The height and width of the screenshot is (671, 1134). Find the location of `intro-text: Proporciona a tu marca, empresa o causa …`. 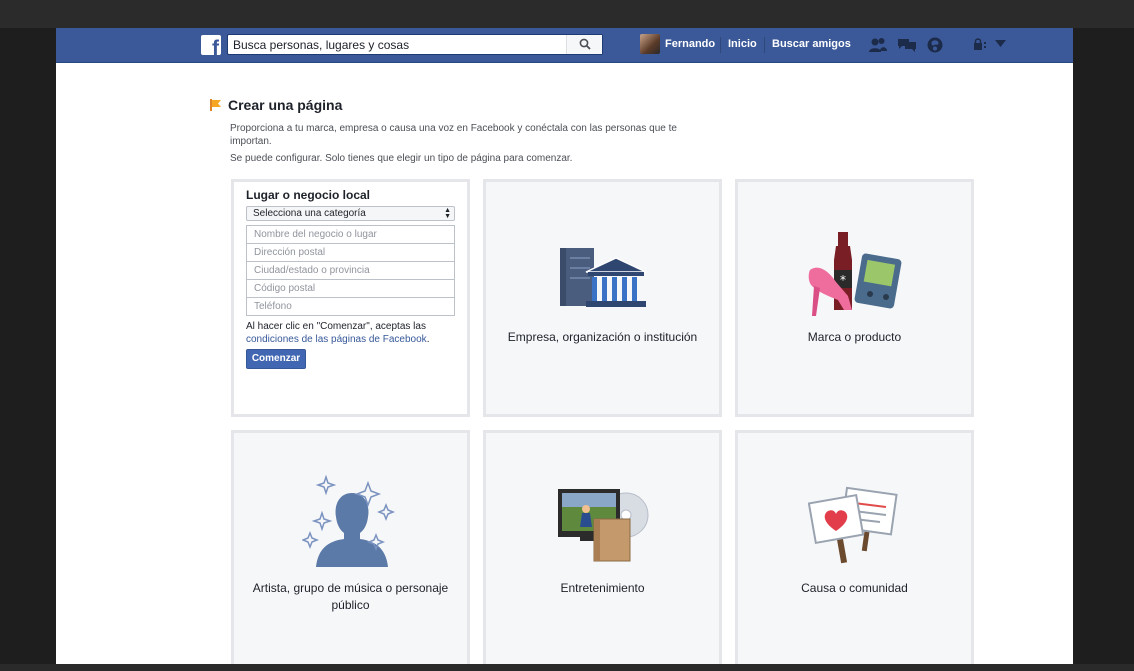

intro-text: Proporciona a tu marca, empresa o causa … is located at coordinates (453, 135).